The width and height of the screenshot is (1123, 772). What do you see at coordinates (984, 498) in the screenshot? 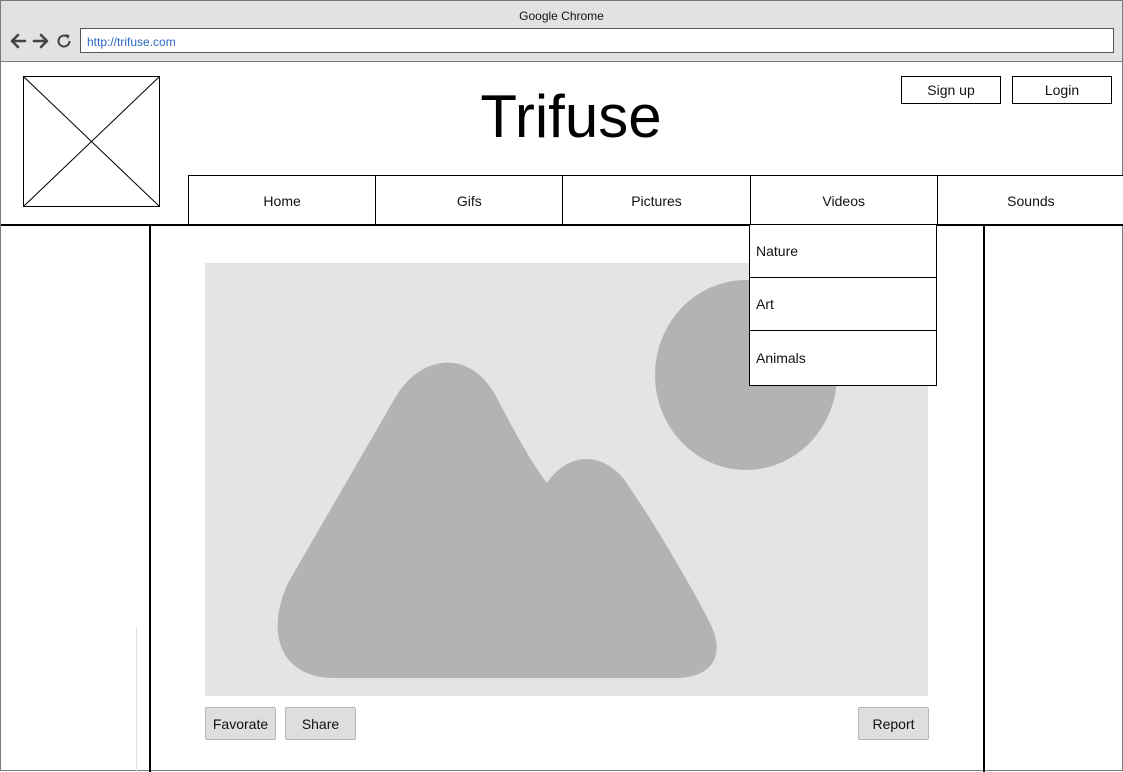
I see `right-column-divider` at bounding box center [984, 498].